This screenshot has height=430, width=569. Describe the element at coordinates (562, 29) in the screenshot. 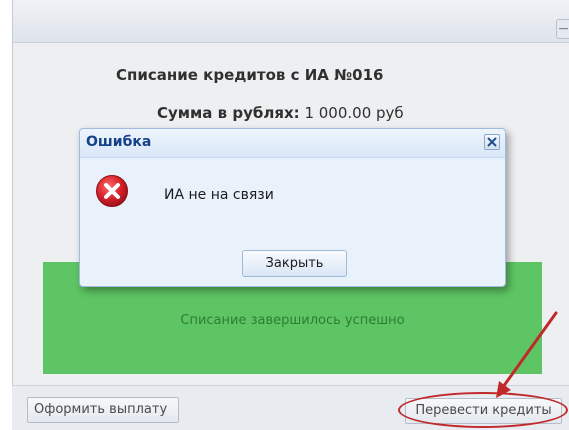

I see `collapse-button: −` at that location.